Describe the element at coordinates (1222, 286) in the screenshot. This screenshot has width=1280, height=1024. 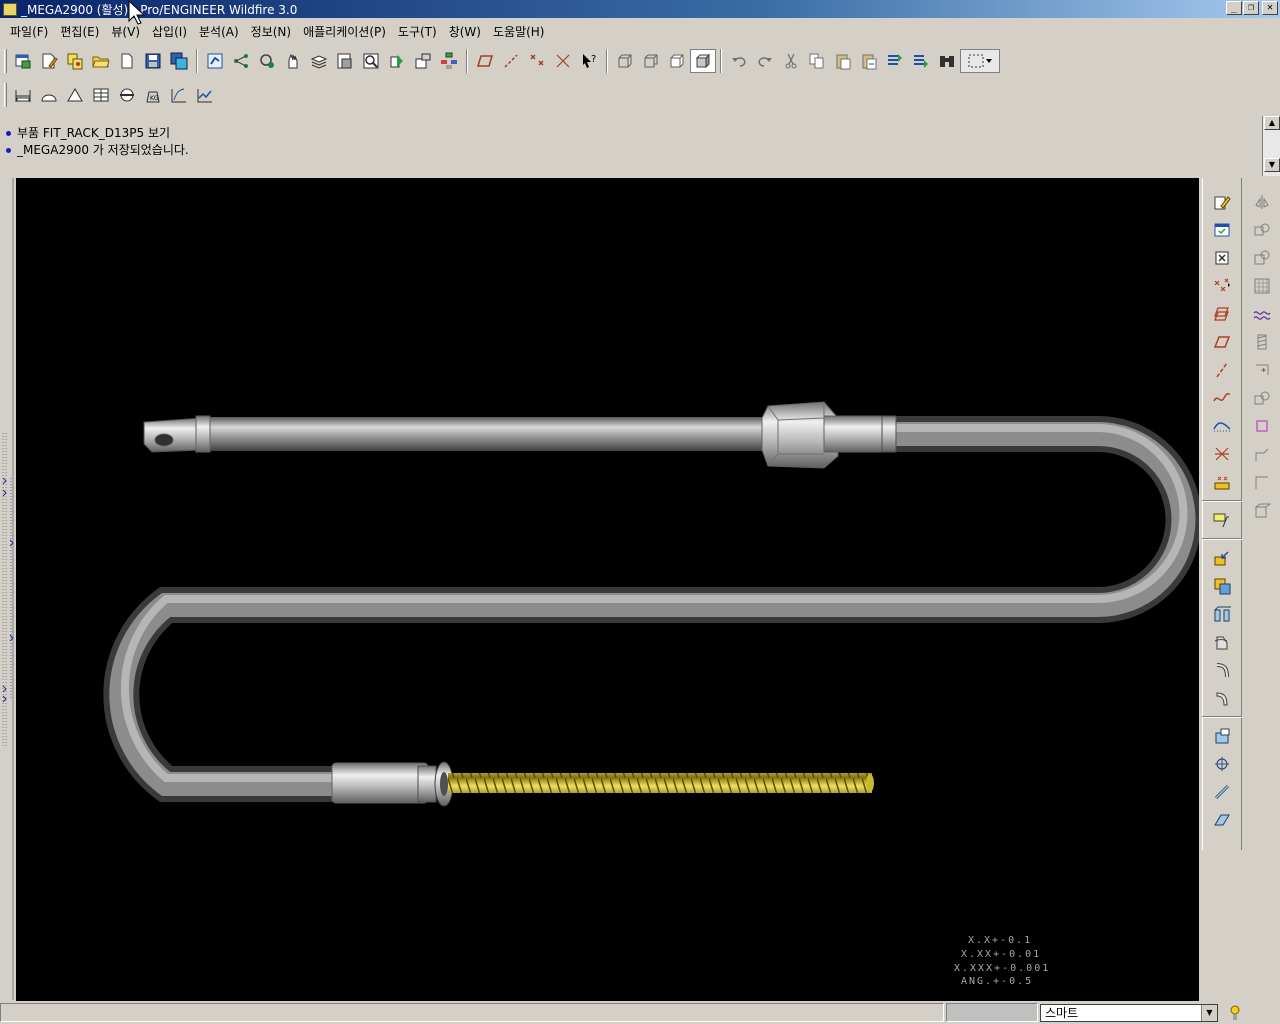
I see `datum-point-flyout` at that location.